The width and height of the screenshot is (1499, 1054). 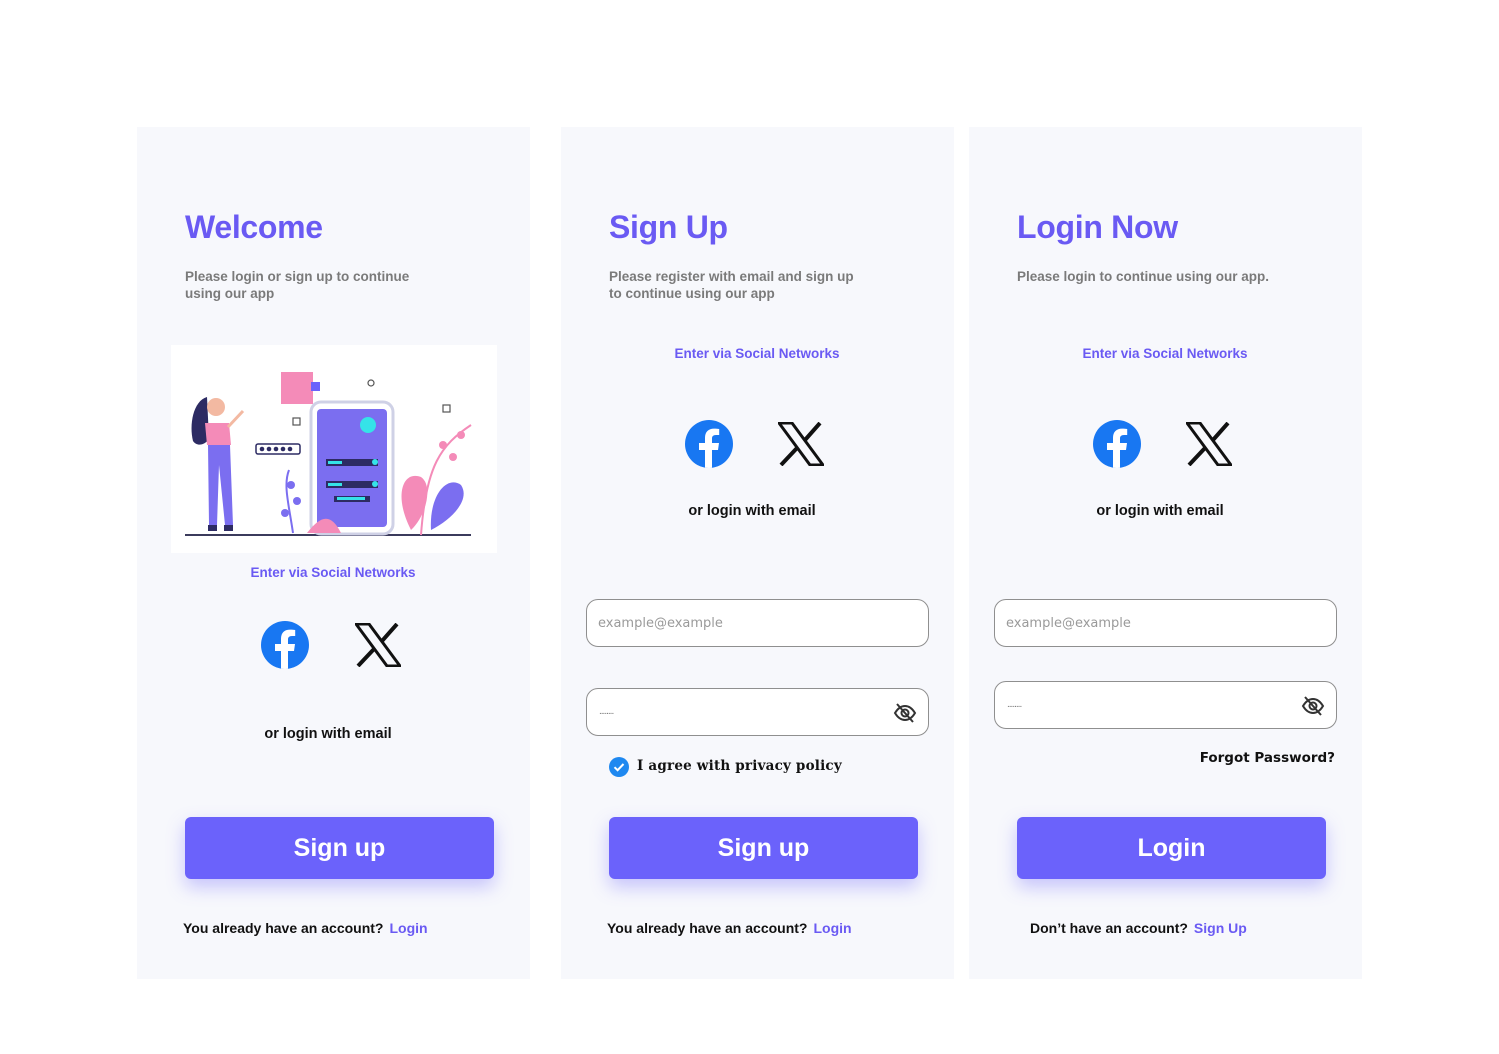 I want to click on footer: Don’t have an account? Sign Up, so click(x=1138, y=928).